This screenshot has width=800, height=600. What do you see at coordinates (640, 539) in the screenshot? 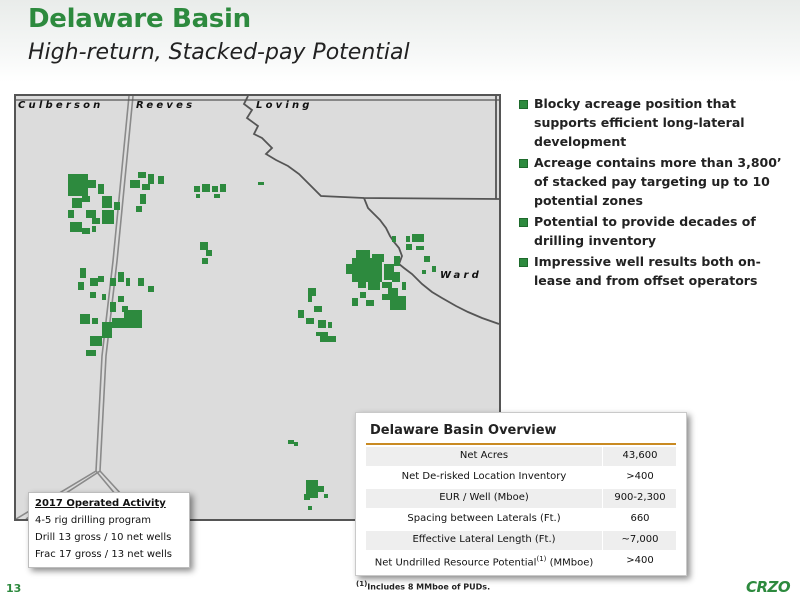
I see `row-value: ~7,000` at bounding box center [640, 539].